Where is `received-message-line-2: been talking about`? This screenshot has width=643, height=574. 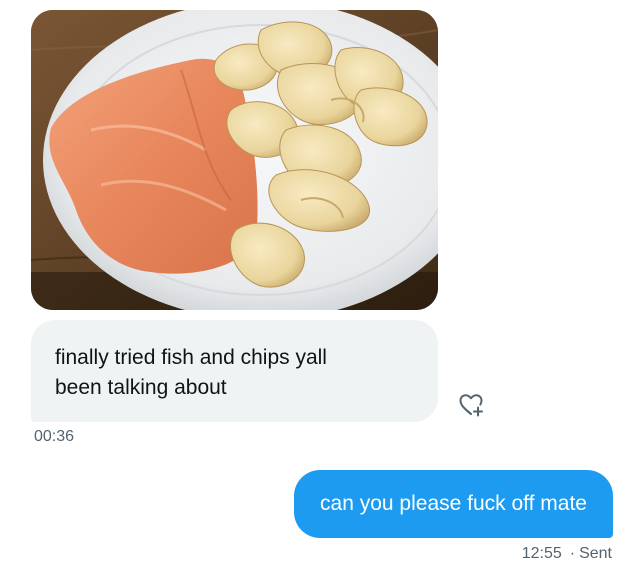 received-message-line-2: been talking about is located at coordinates (141, 387).